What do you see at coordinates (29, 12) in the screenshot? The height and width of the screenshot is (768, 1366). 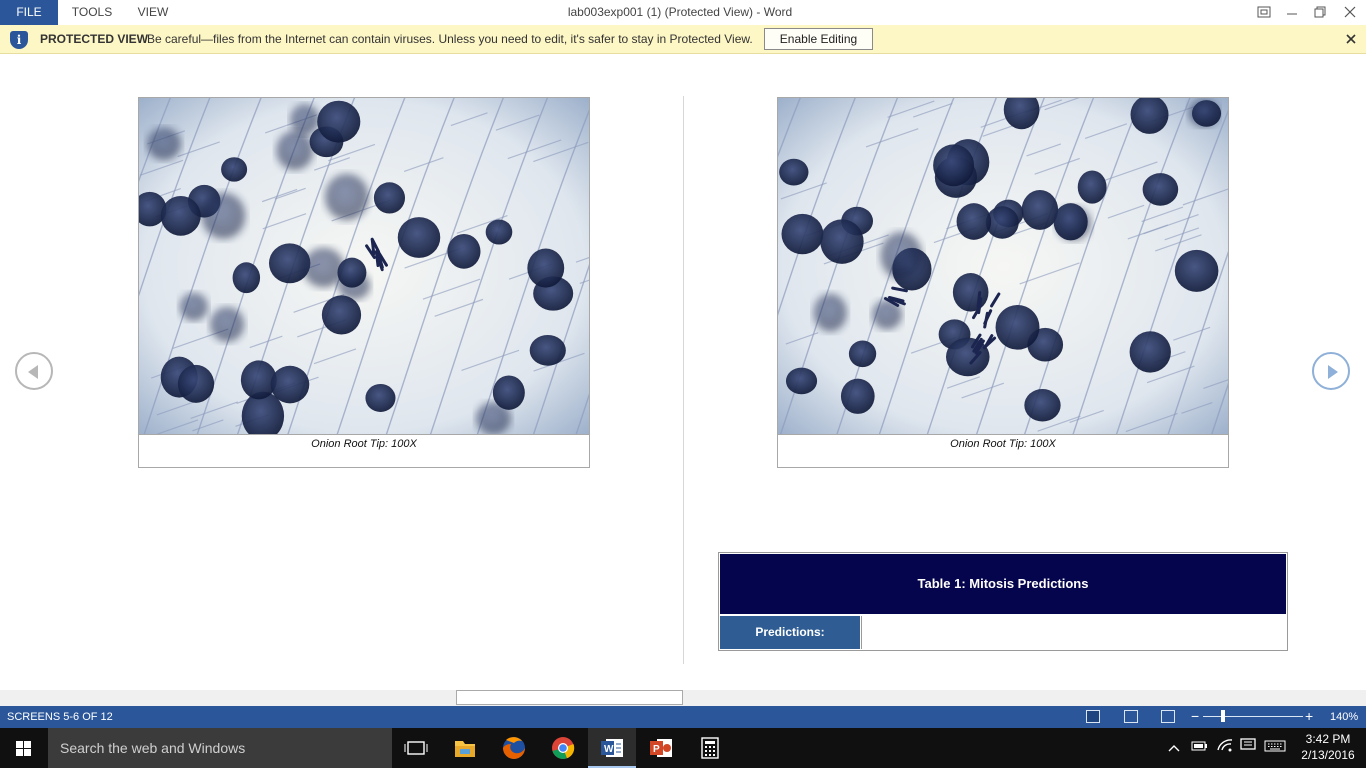 I see `tab-file: FILE` at bounding box center [29, 12].